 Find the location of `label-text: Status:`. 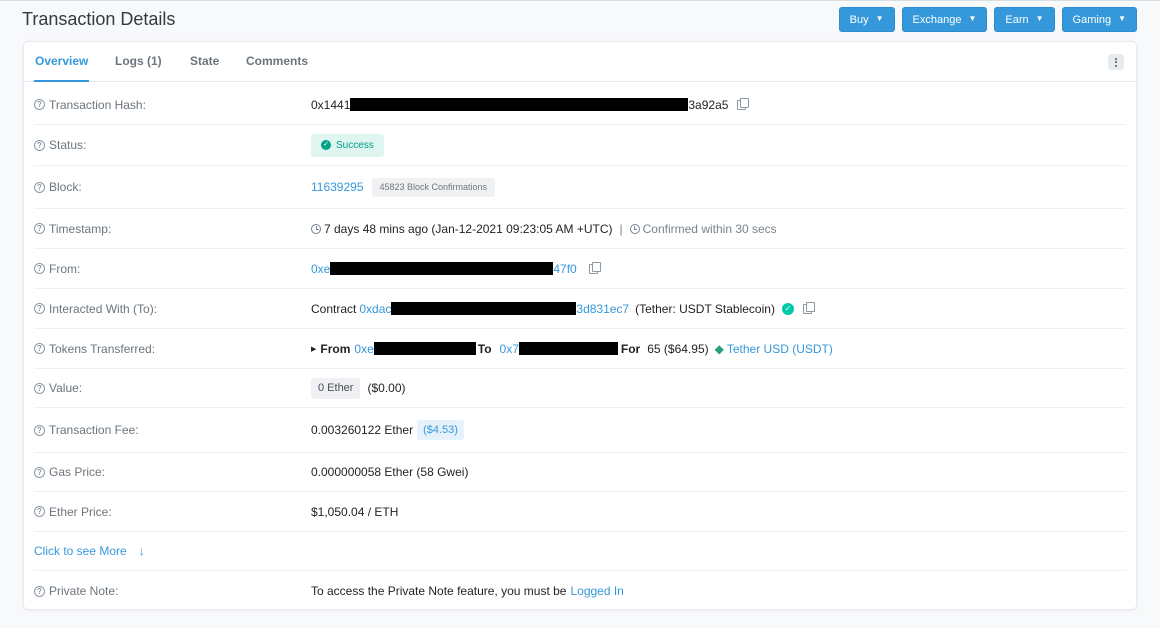

label-text: Status: is located at coordinates (68, 145).